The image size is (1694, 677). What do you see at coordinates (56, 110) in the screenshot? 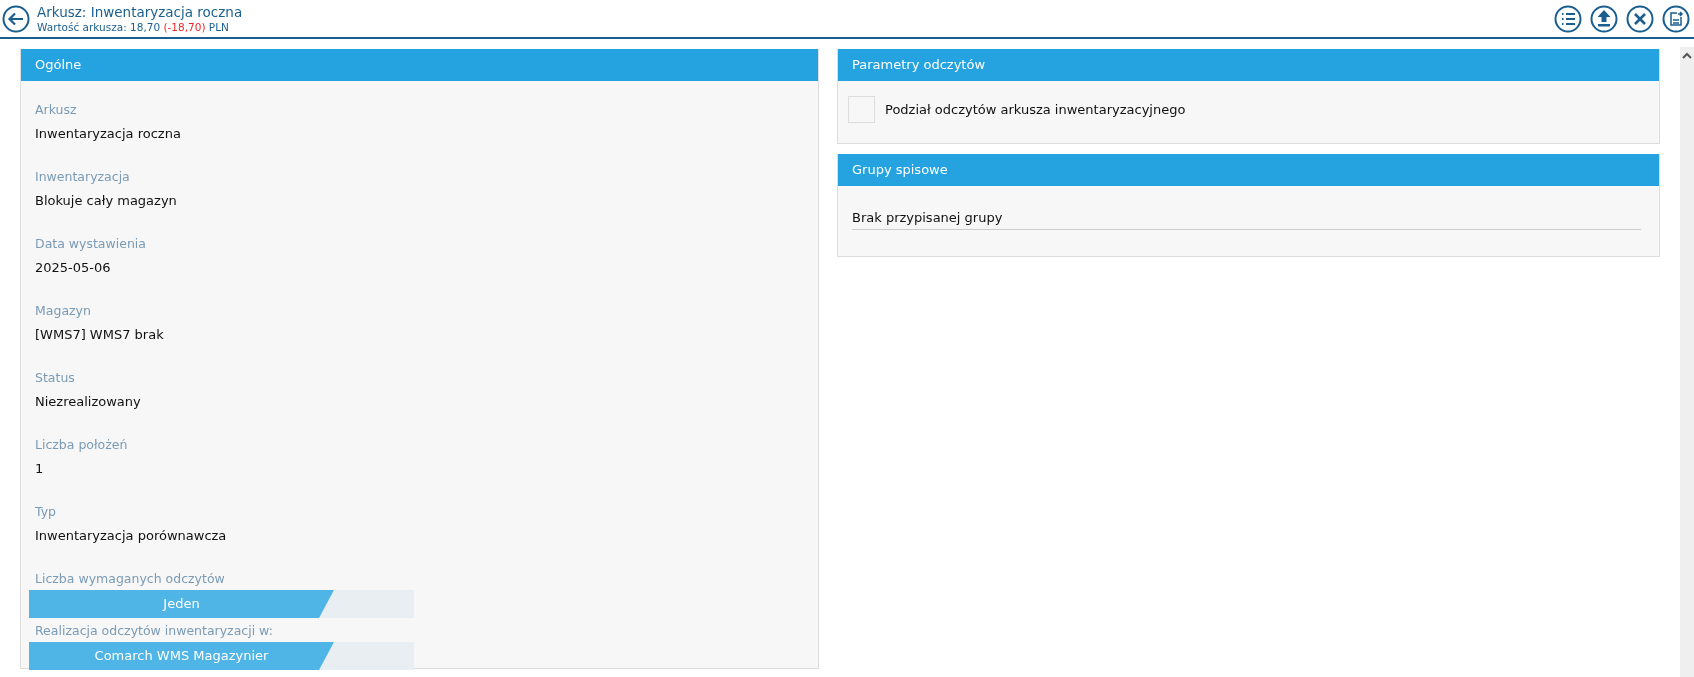
I see `field-label: Arkusz` at bounding box center [56, 110].